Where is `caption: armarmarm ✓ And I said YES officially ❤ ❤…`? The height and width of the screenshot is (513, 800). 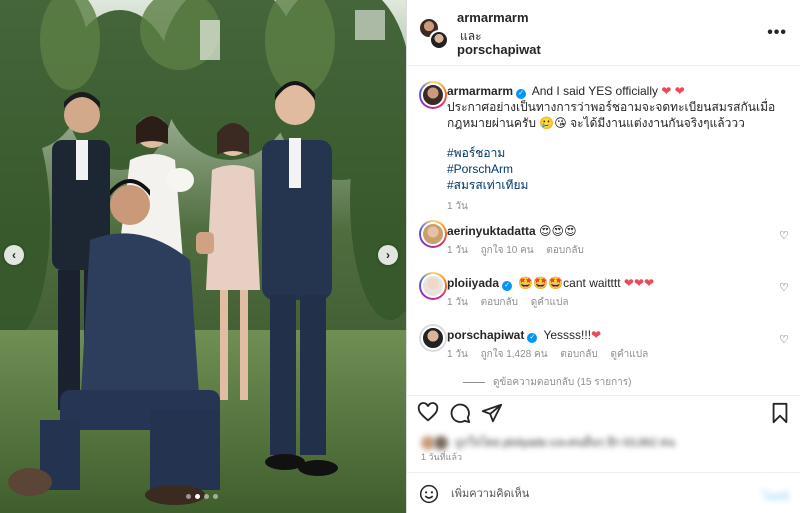 caption: armarmarm ✓ And I said YES officially ❤ ❤… is located at coordinates (614, 149).